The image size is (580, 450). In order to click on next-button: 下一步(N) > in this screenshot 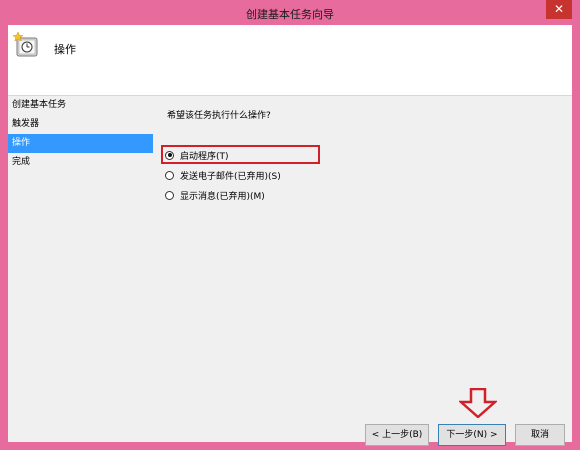, I will do `click(472, 435)`.